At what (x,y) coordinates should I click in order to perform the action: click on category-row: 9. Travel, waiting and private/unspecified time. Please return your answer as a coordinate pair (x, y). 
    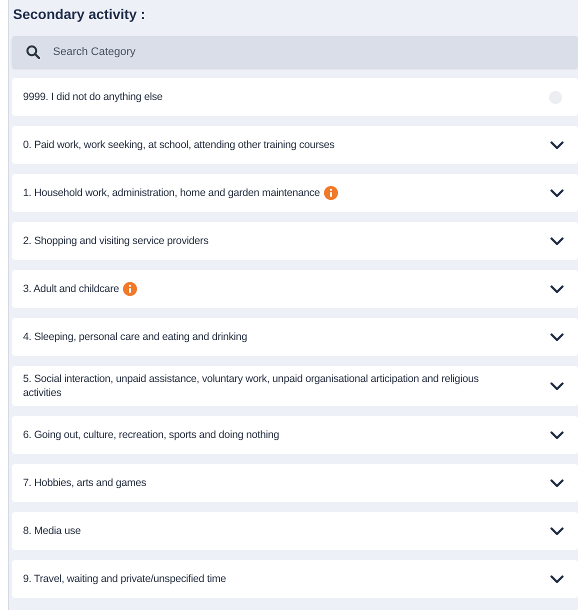
    Looking at the image, I should click on (295, 579).